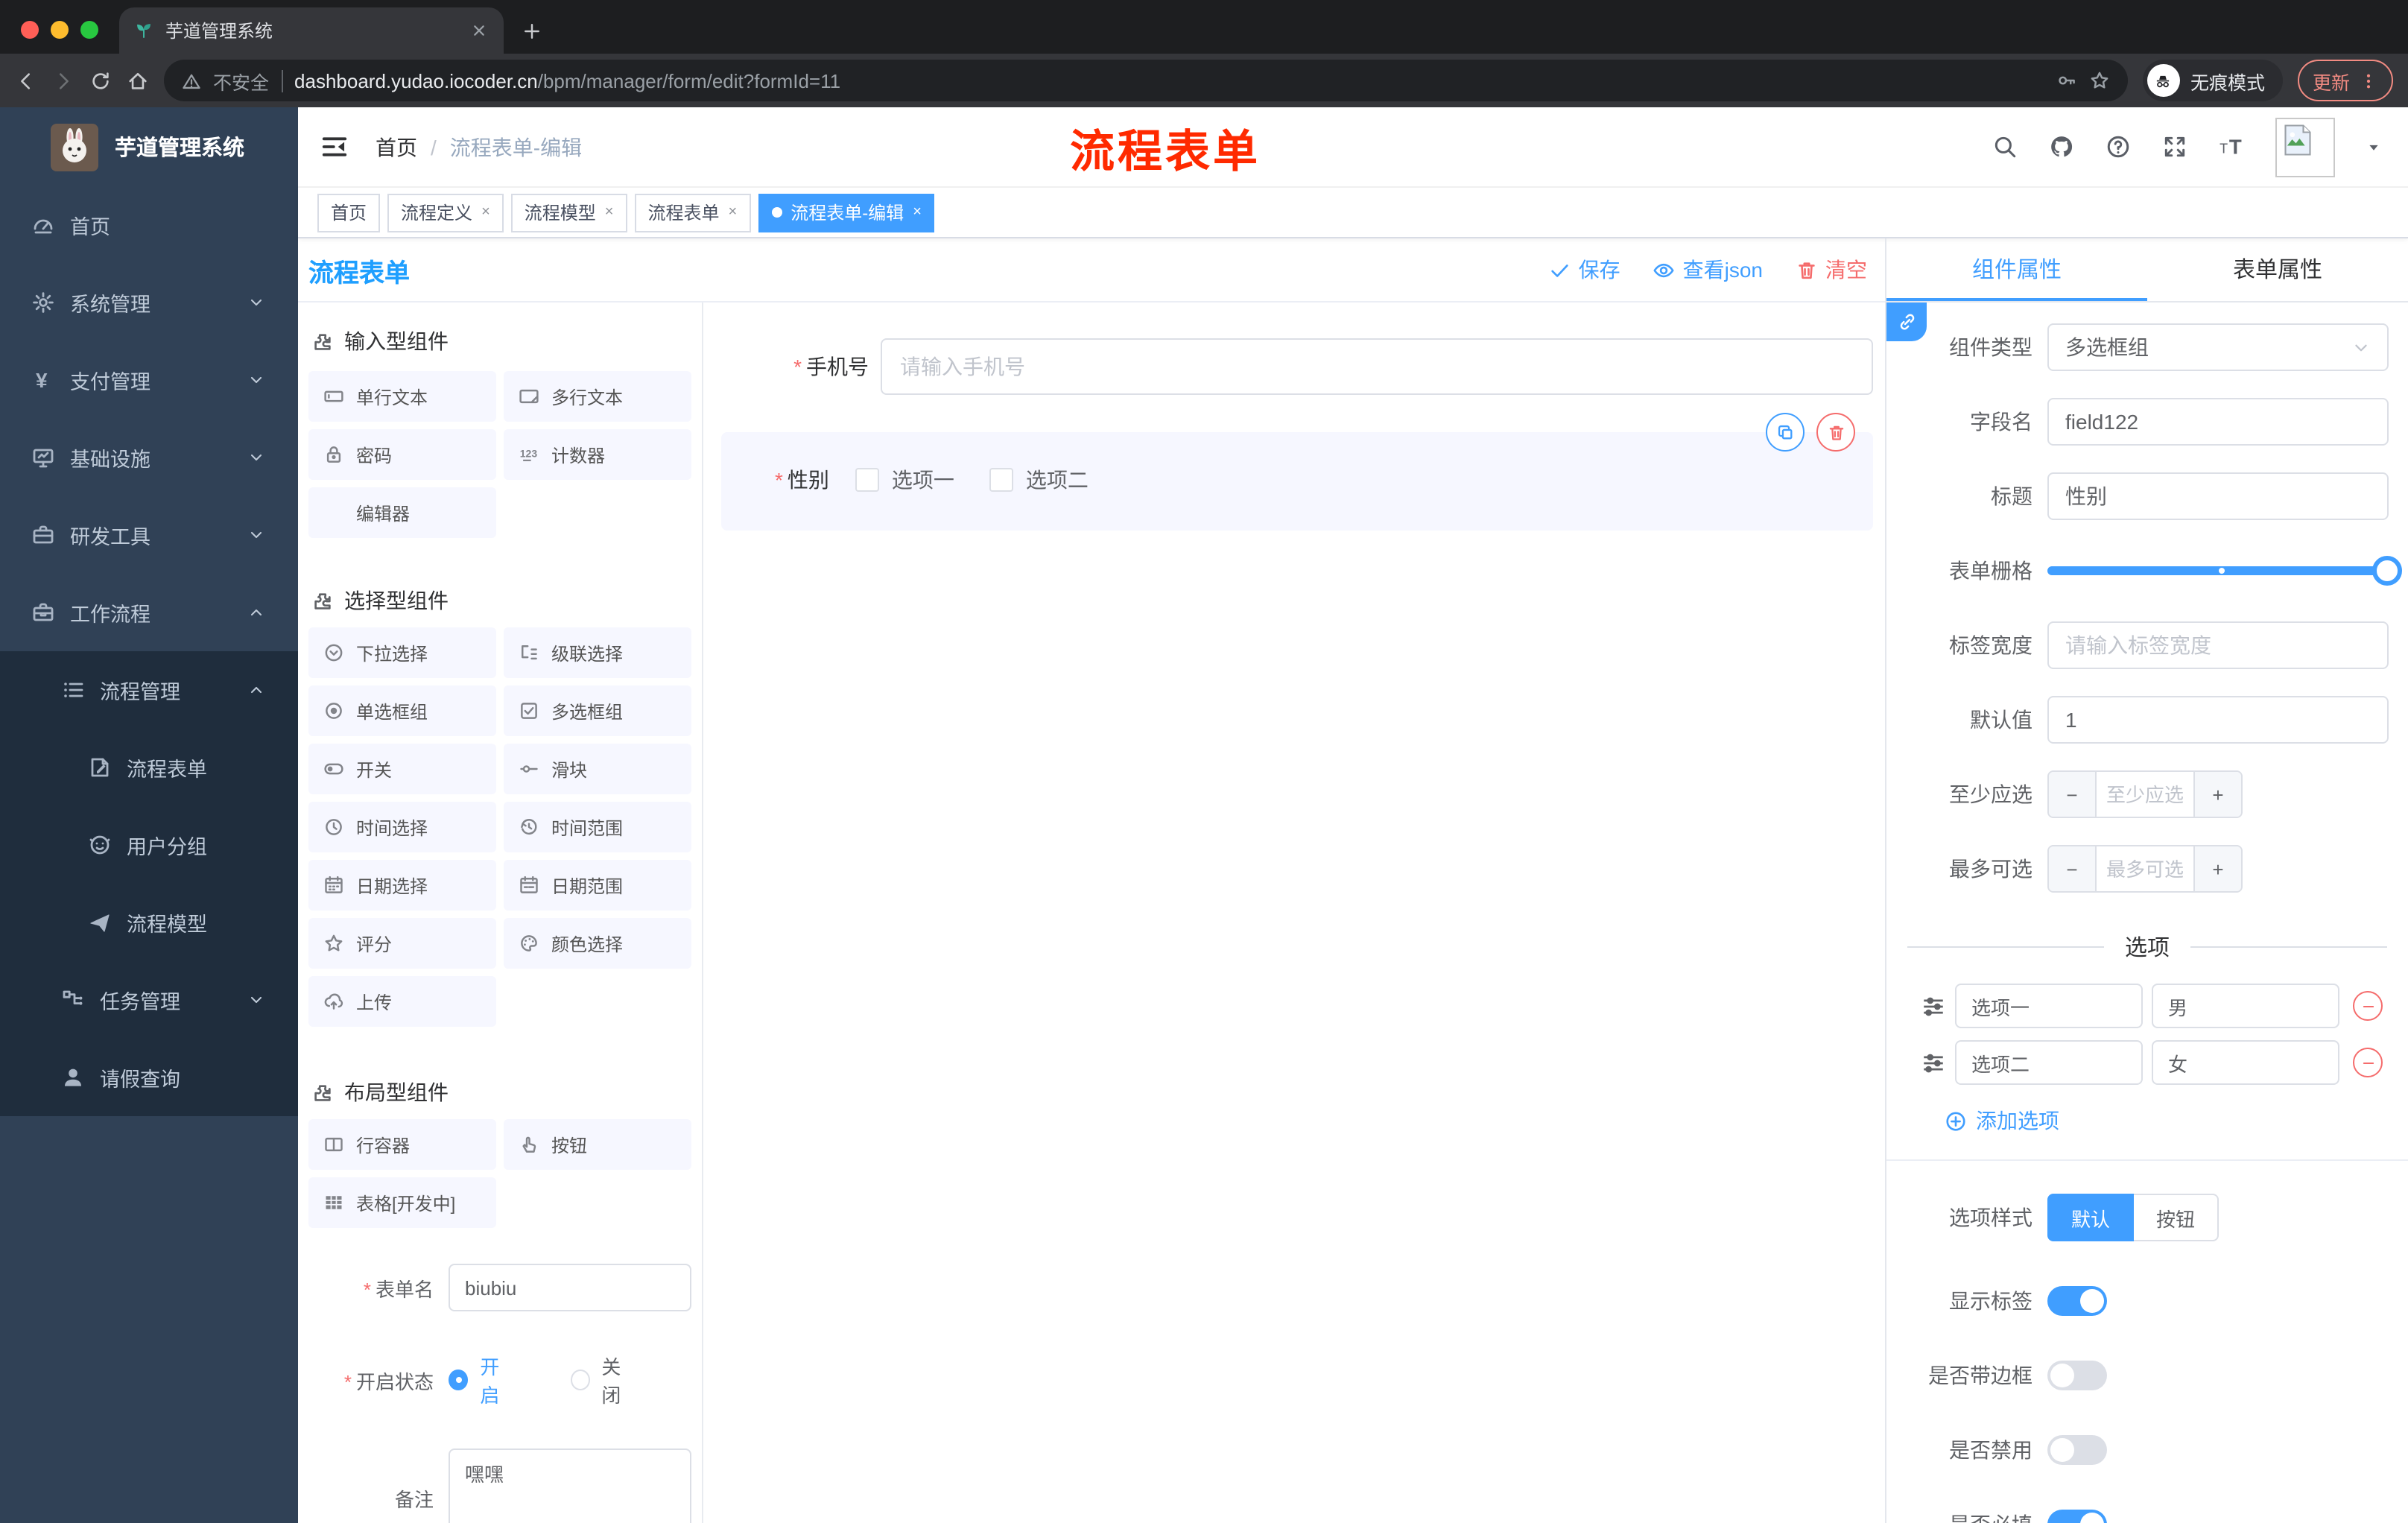 This screenshot has height=1523, width=2408. Describe the element at coordinates (904, 480) in the screenshot. I see `gender-checkbox: 选项一` at that location.